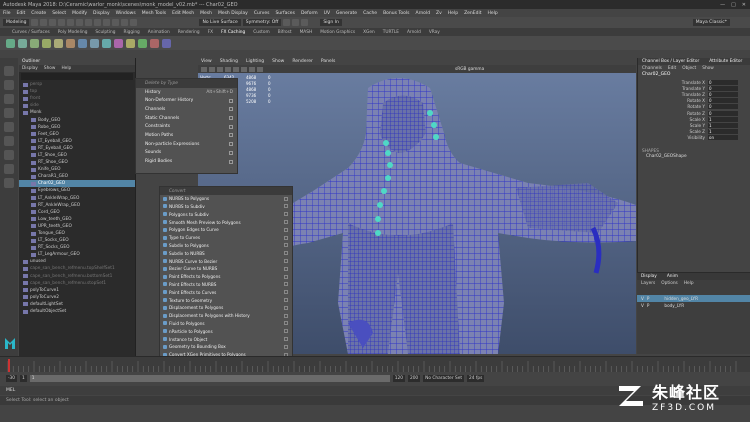 This screenshot has width=750, height=422. I want to click on snap-curve-icon, so click(116, 22).